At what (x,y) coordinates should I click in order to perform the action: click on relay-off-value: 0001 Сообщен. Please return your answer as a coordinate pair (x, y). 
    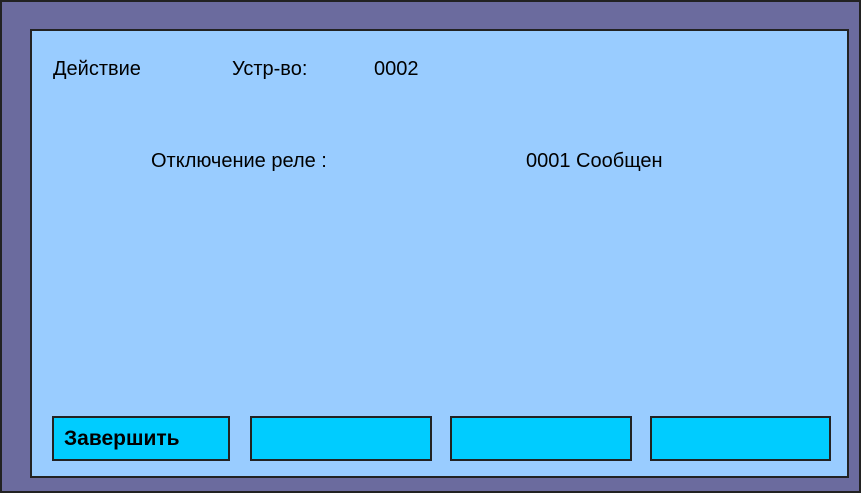
    Looking at the image, I should click on (594, 161).